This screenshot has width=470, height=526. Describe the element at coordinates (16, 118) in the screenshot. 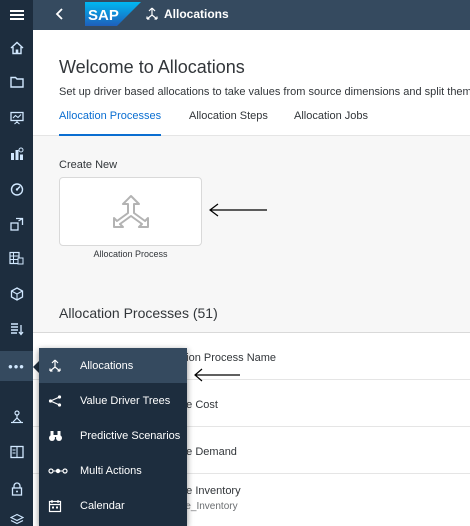

I see `presentation-icon` at that location.